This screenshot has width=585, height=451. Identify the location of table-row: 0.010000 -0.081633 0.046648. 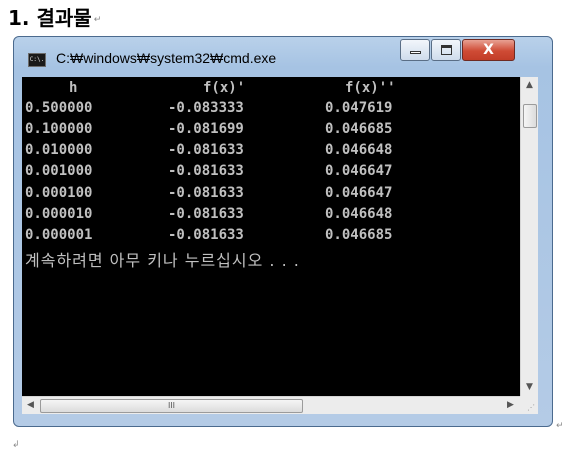
(208, 150).